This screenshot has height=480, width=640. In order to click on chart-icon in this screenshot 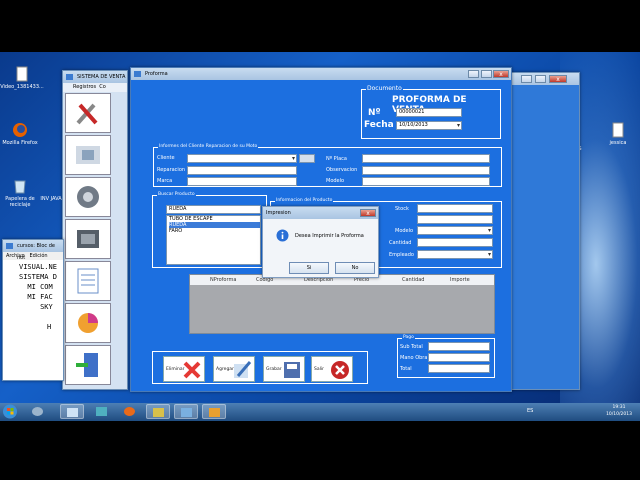, I will do `click(88, 323)`.